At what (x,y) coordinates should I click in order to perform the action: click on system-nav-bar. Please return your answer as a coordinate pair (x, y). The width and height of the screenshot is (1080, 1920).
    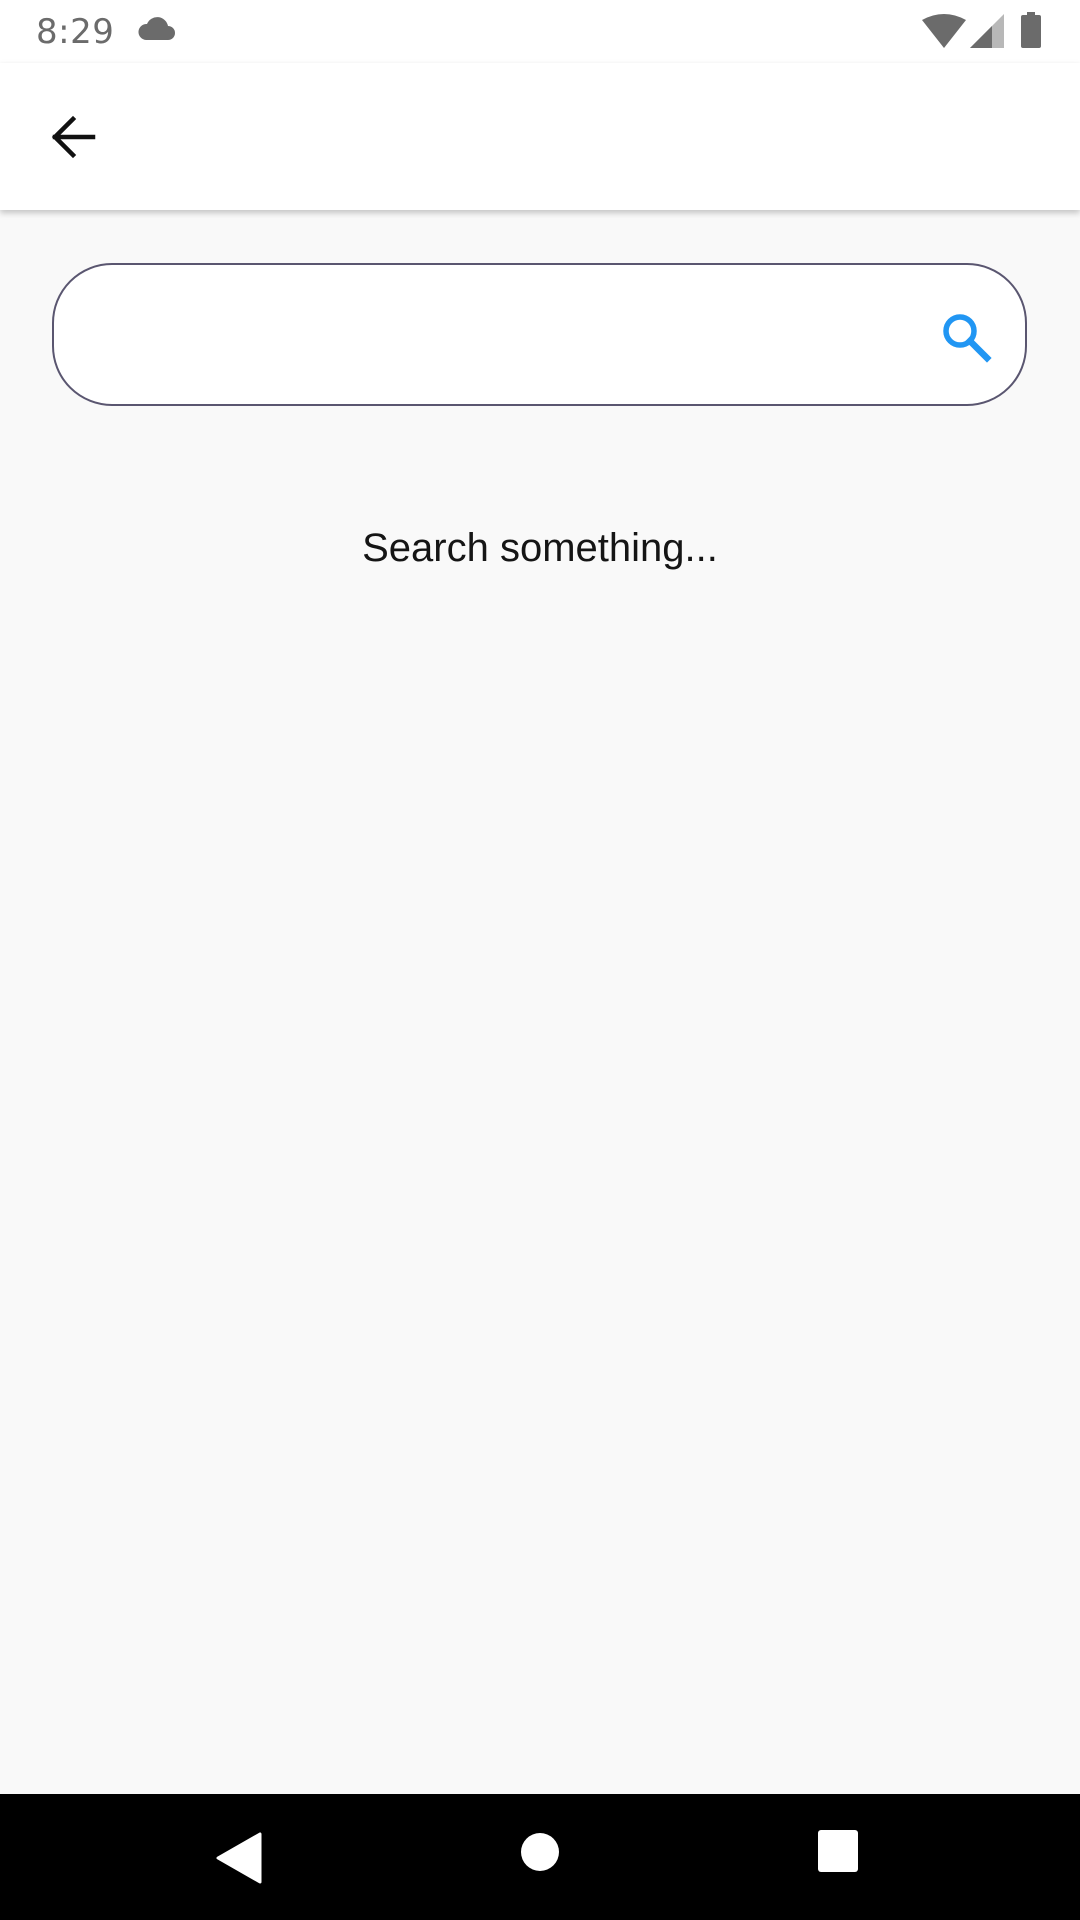
    Looking at the image, I should click on (540, 1857).